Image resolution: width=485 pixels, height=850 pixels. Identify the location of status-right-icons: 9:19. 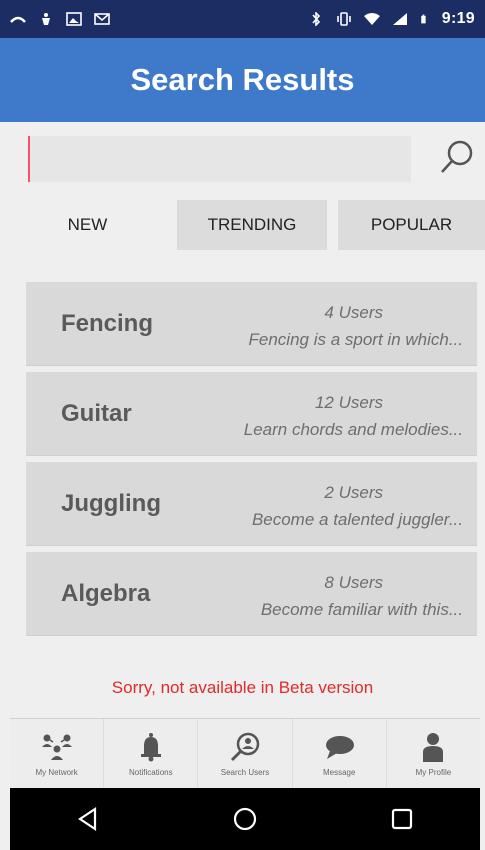
(391, 19).